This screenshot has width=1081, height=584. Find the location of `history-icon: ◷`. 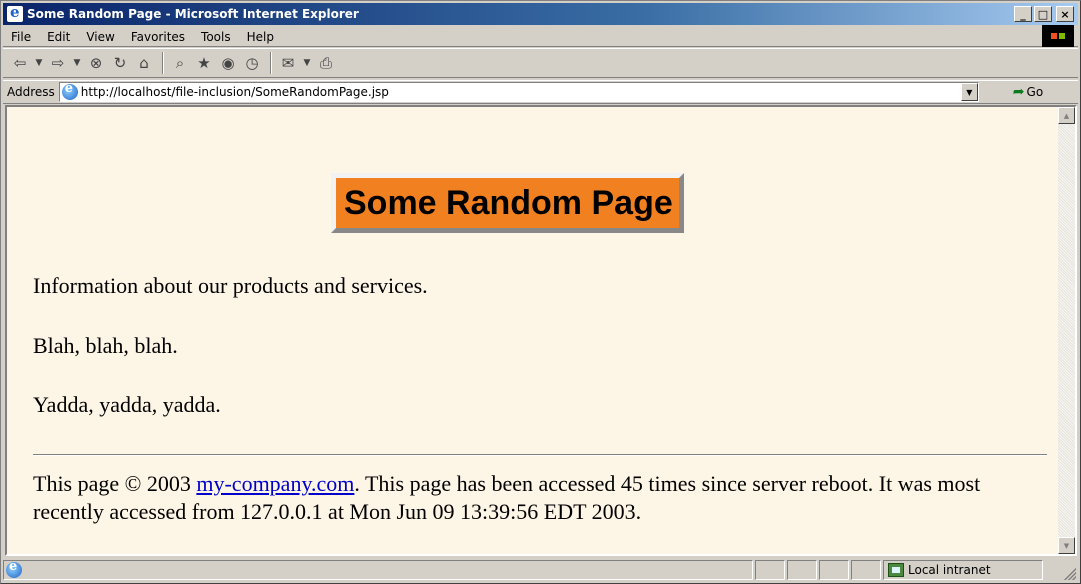

history-icon: ◷ is located at coordinates (252, 63).